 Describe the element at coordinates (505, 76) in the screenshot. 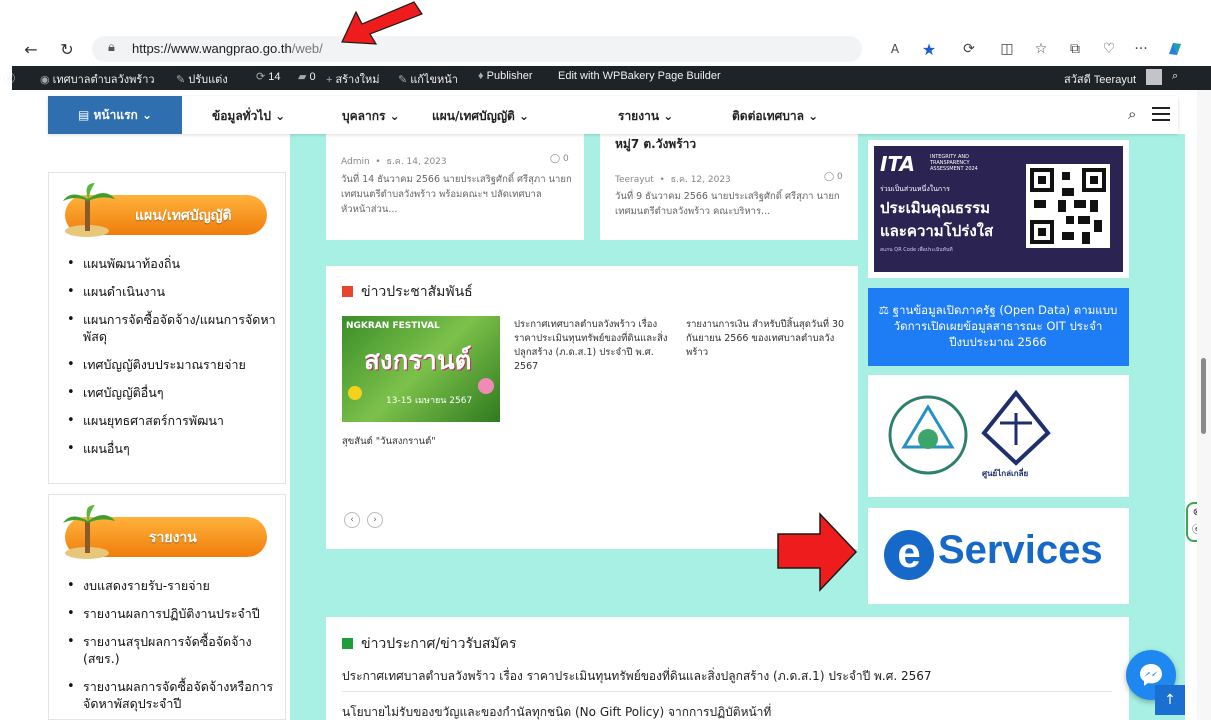

I see `admin-publisher-link: ♦ Publisher` at that location.